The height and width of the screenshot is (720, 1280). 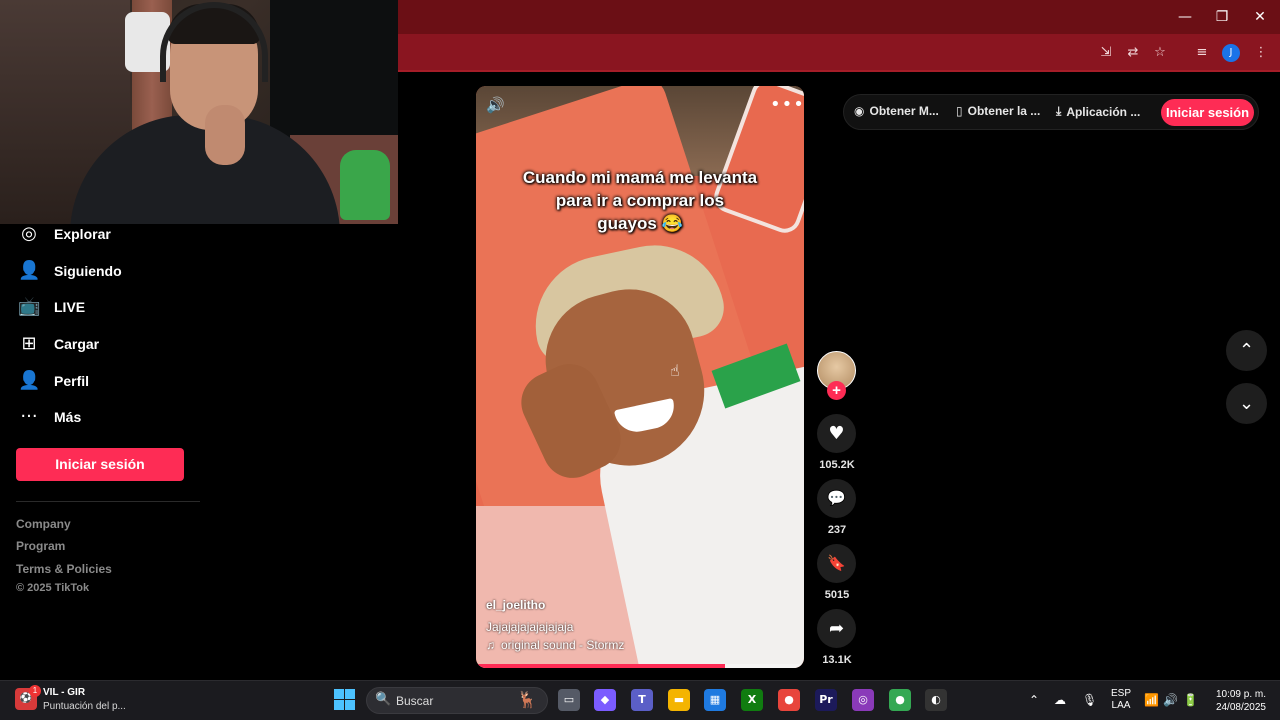 I want to click on like-button: ♥, so click(x=836, y=433).